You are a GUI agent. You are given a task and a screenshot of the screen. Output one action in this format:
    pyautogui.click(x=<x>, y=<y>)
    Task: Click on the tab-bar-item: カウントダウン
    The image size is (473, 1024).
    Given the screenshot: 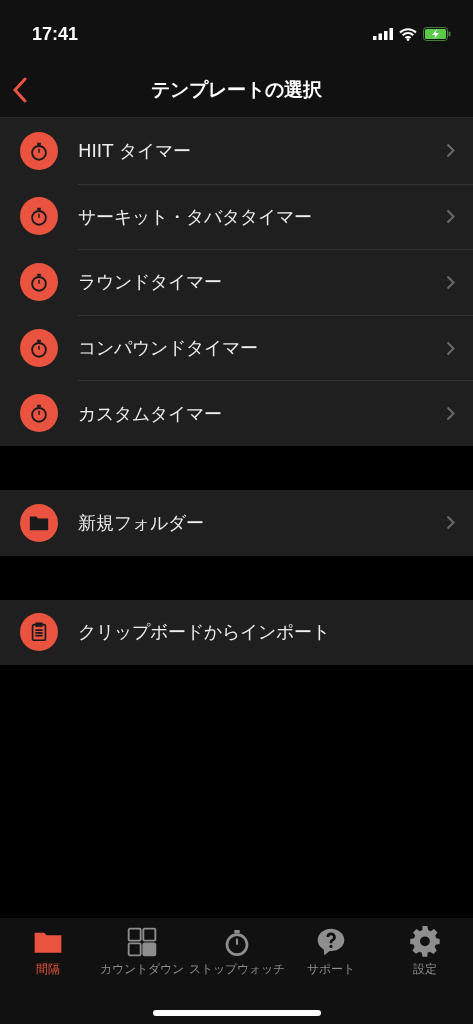 What is the action you would take?
    pyautogui.click(x=142, y=951)
    